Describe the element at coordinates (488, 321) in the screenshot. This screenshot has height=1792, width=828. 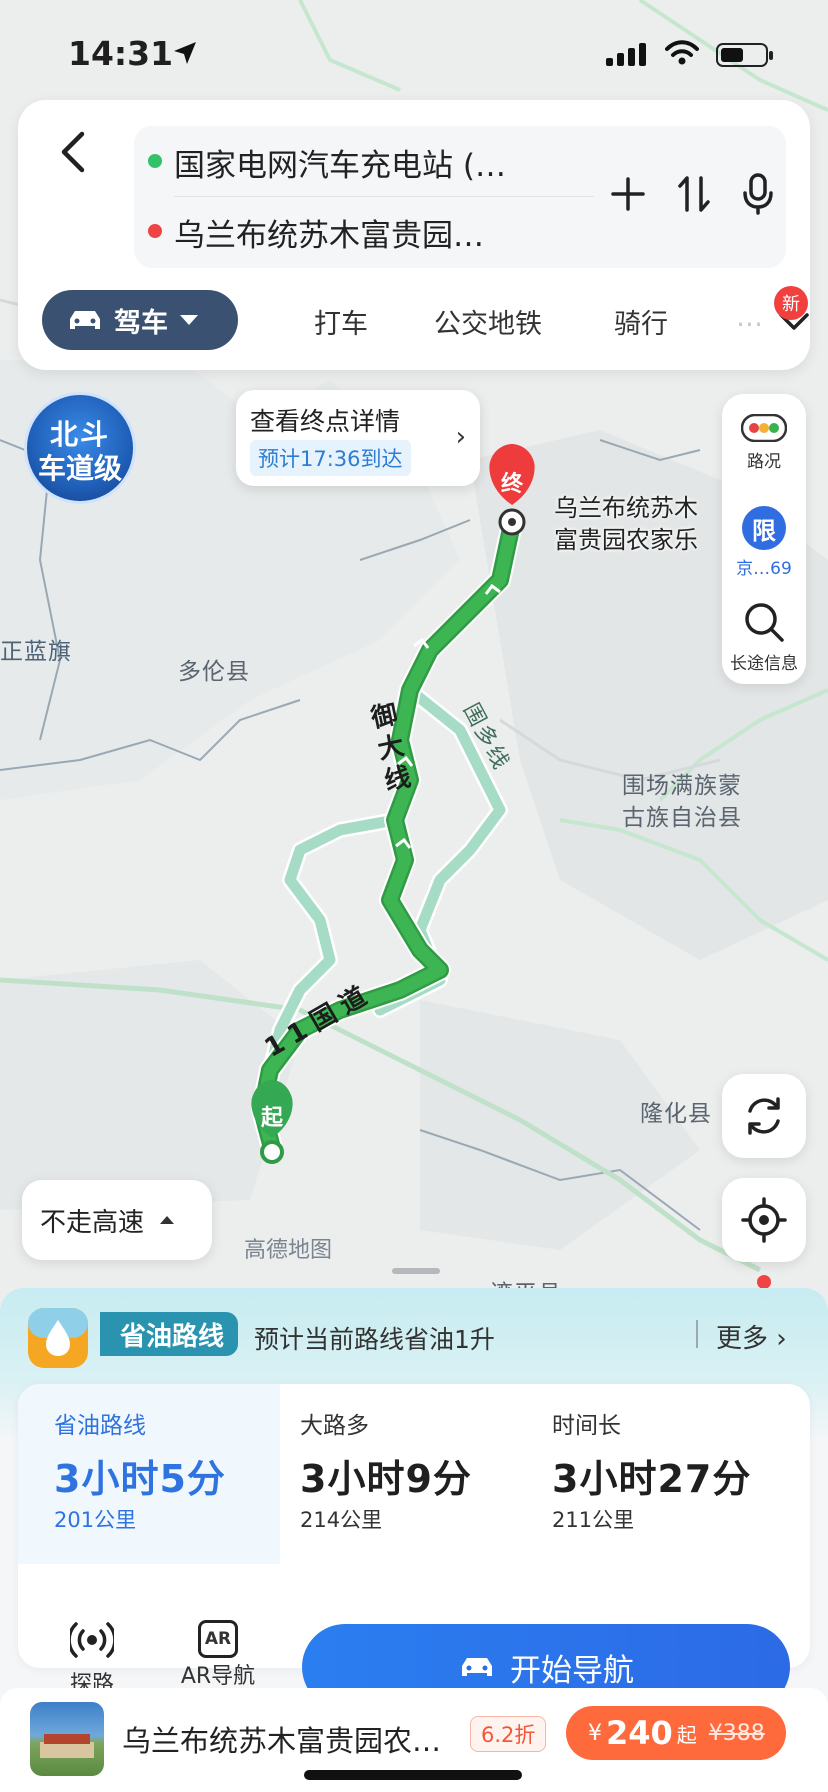
I see `tab-transit: 公交地铁` at that location.